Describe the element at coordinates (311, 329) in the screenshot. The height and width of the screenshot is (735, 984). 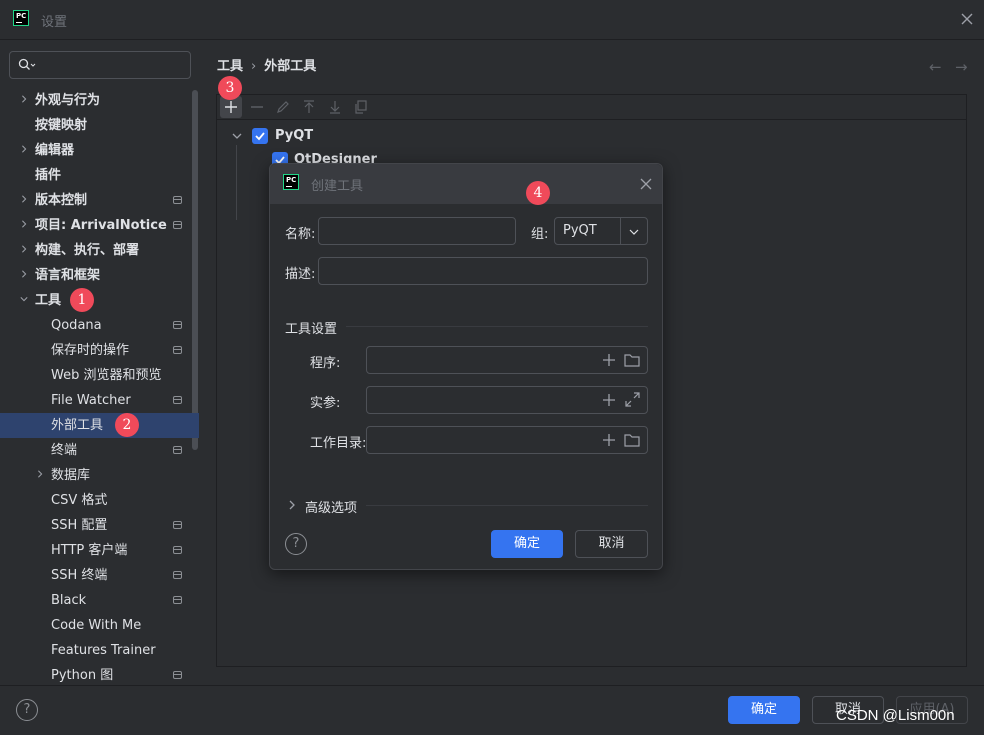
I see `tool-settings-section-title: 工具设置` at that location.